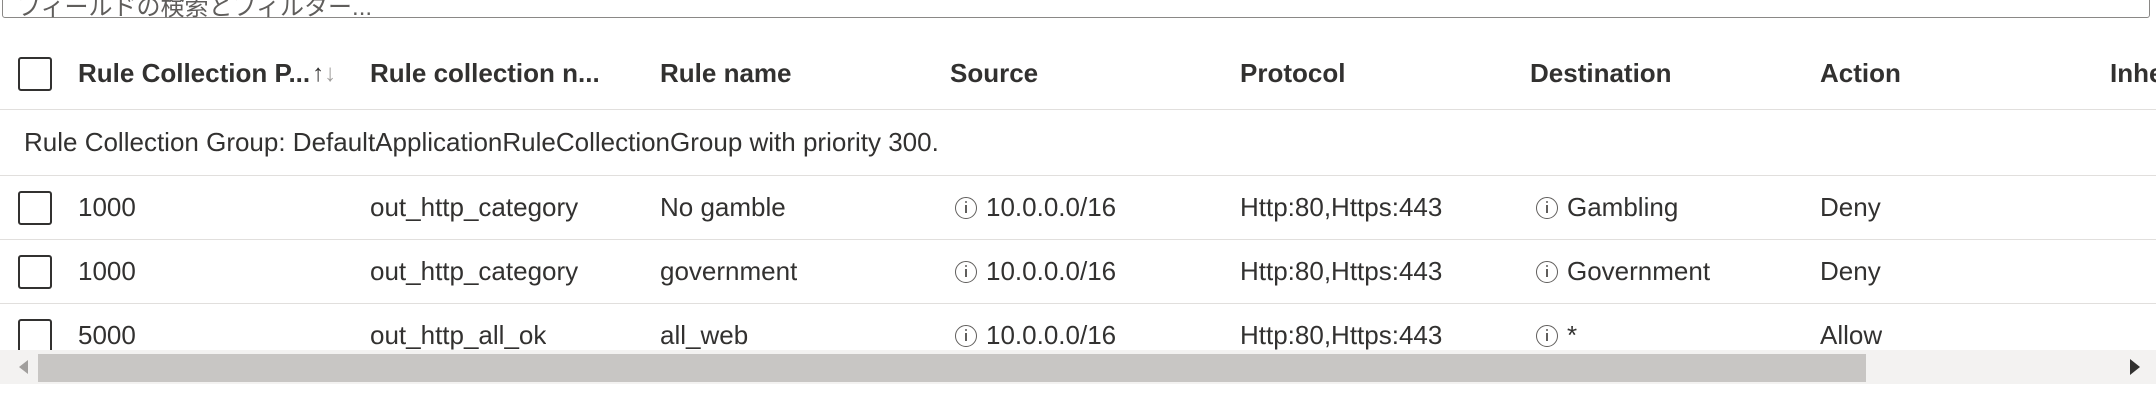 The width and height of the screenshot is (2156, 404). What do you see at coordinates (1623, 207) in the screenshot?
I see `destination-value: Gambling` at bounding box center [1623, 207].